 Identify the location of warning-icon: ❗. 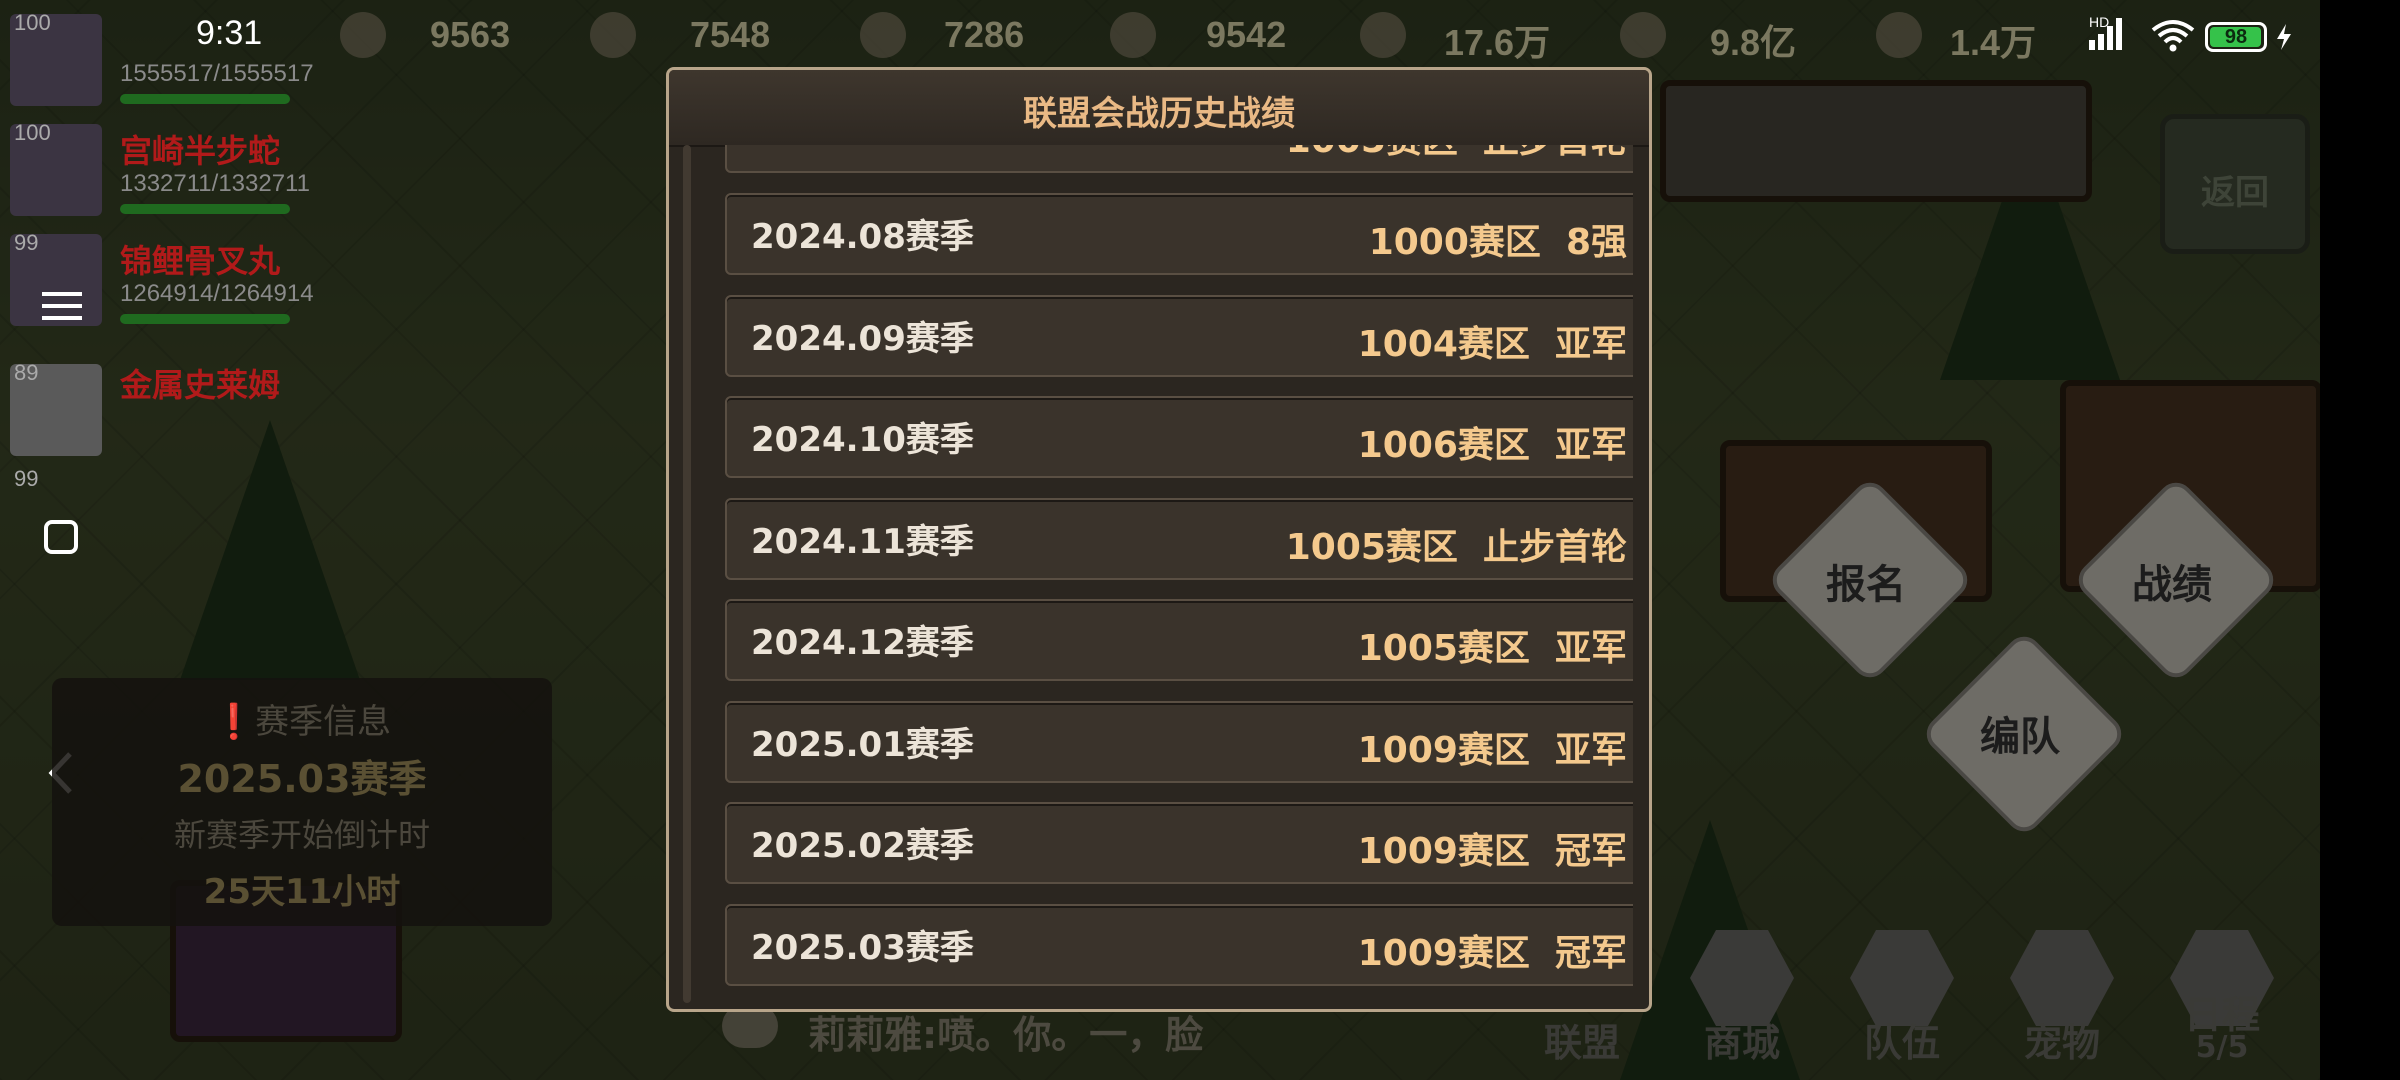
(234, 722).